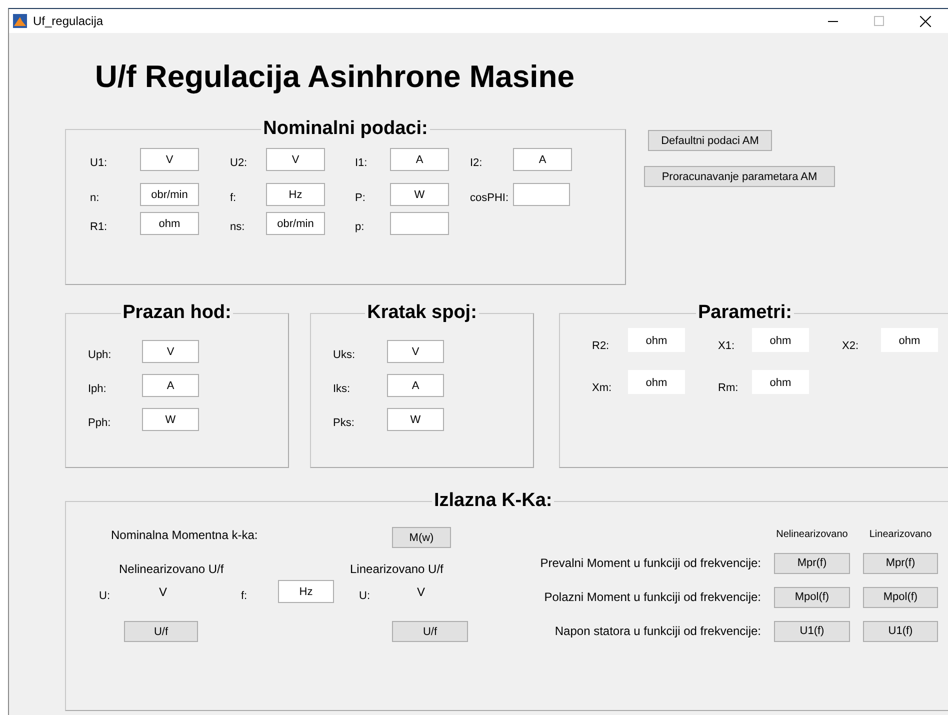 This screenshot has height=715, width=948. What do you see at coordinates (729, 387) in the screenshot?
I see `field-label: Rm:` at bounding box center [729, 387].